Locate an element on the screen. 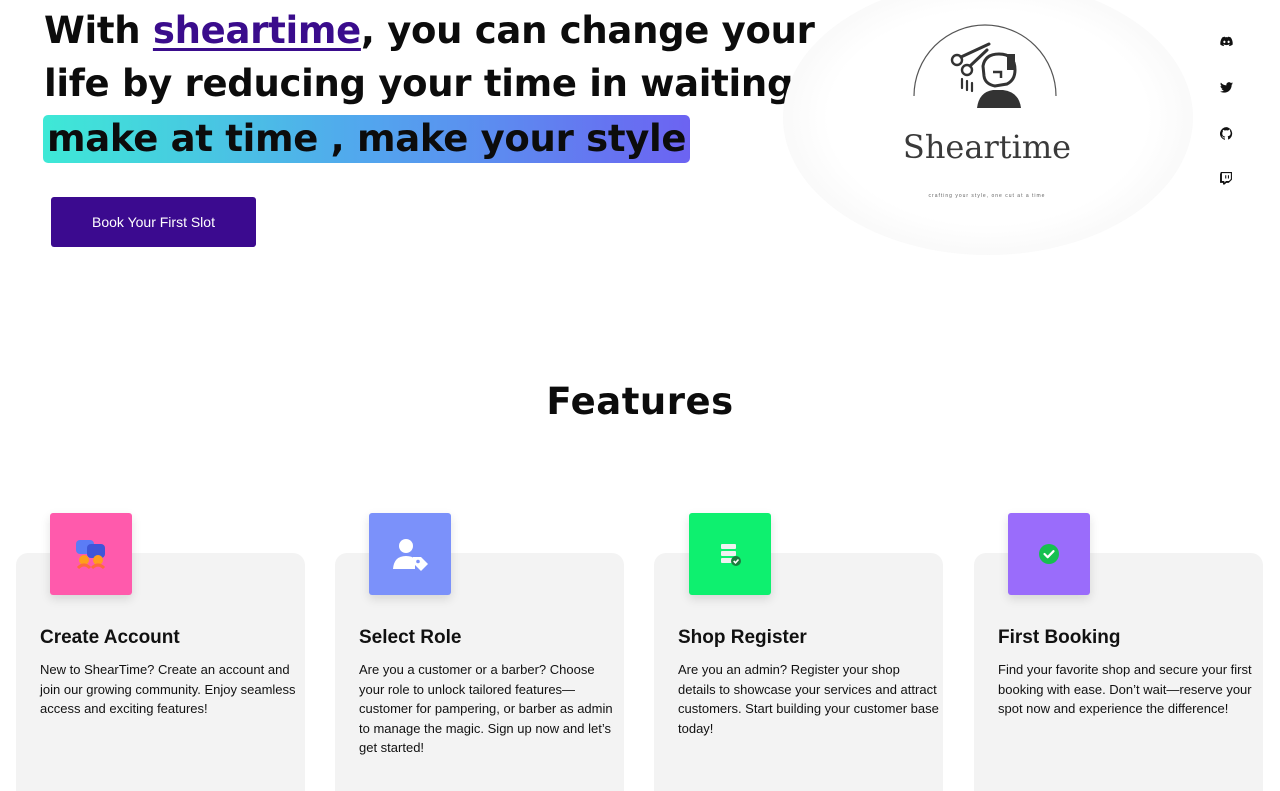 This screenshot has height=791, width=1280. logo-tagline: crafting your style, one cut at a time is located at coordinates (987, 196).